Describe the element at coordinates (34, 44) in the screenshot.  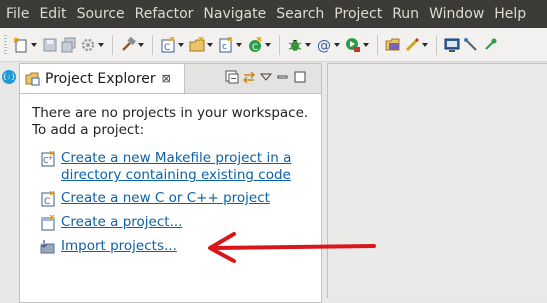
I see `new-wizard-dropdown` at that location.